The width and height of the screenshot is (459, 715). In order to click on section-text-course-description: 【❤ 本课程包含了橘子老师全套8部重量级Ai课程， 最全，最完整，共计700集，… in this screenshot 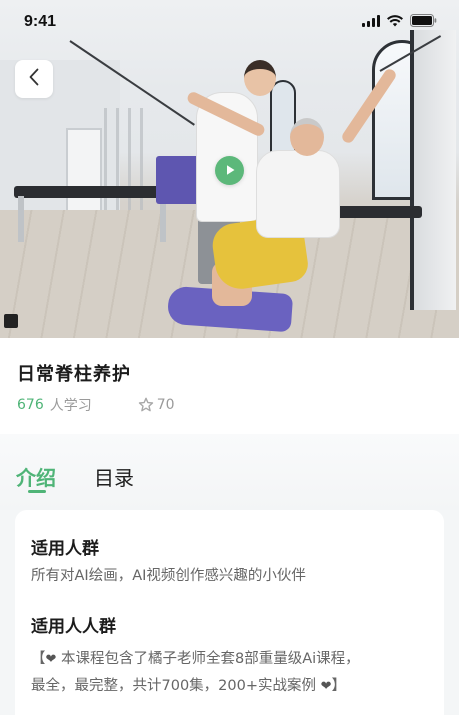, I will do `click(233, 673)`.